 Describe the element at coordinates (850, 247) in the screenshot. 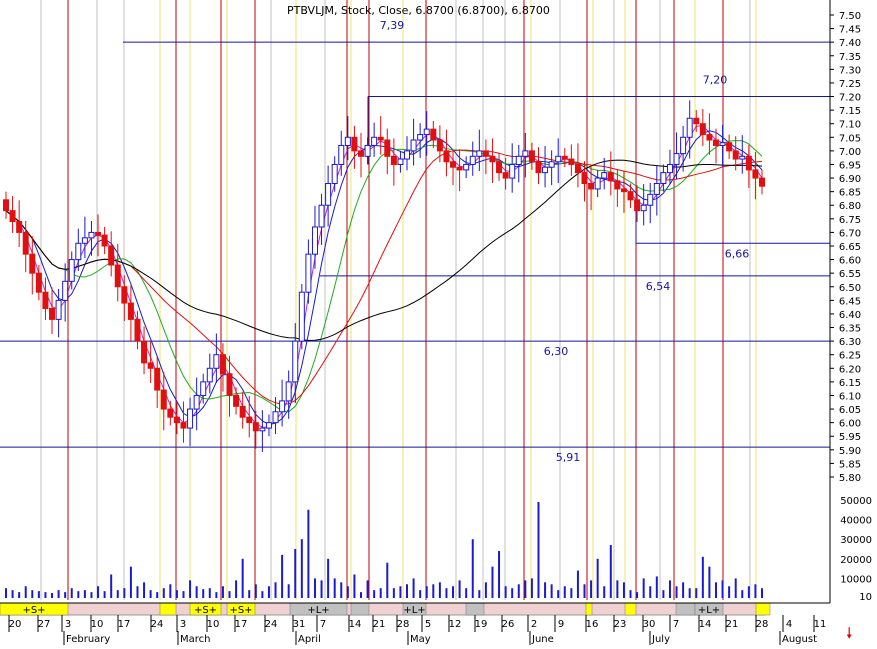

I see `price-tick-label: 6.65` at that location.